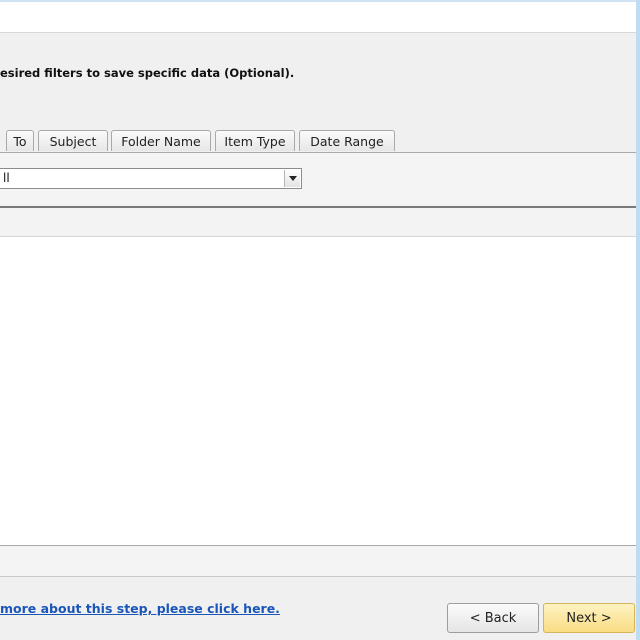 The width and height of the screenshot is (640, 640). I want to click on title-strip, so click(318, 16).